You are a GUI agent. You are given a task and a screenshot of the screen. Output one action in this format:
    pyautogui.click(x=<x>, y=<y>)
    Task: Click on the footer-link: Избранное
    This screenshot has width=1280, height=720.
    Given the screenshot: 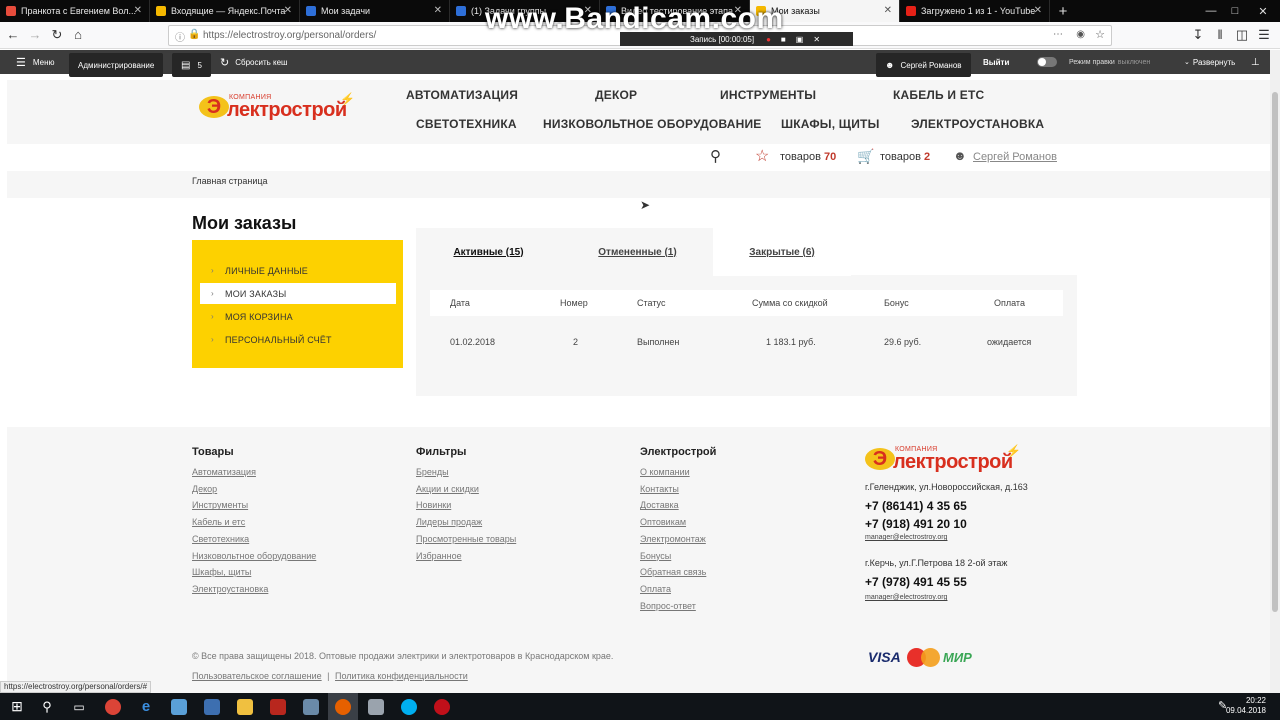 What is the action you would take?
    pyautogui.click(x=439, y=556)
    